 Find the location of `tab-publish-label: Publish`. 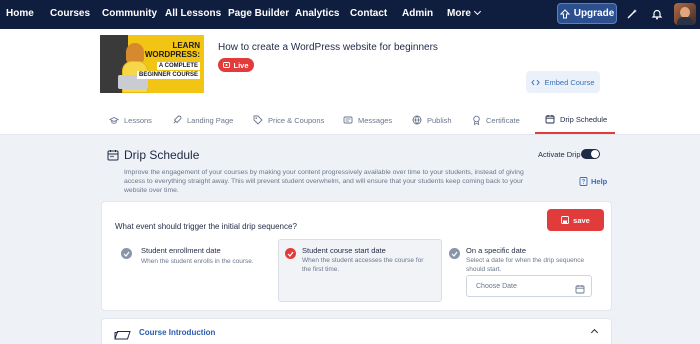

tab-publish-label: Publish is located at coordinates (439, 120).